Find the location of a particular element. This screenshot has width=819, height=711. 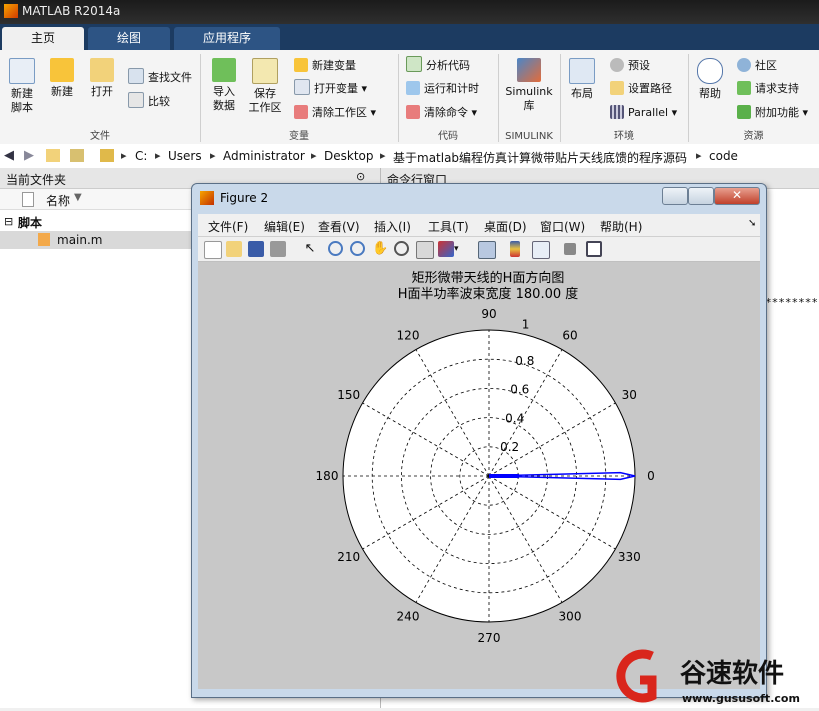

show-plot-tools-icon is located at coordinates (594, 249).